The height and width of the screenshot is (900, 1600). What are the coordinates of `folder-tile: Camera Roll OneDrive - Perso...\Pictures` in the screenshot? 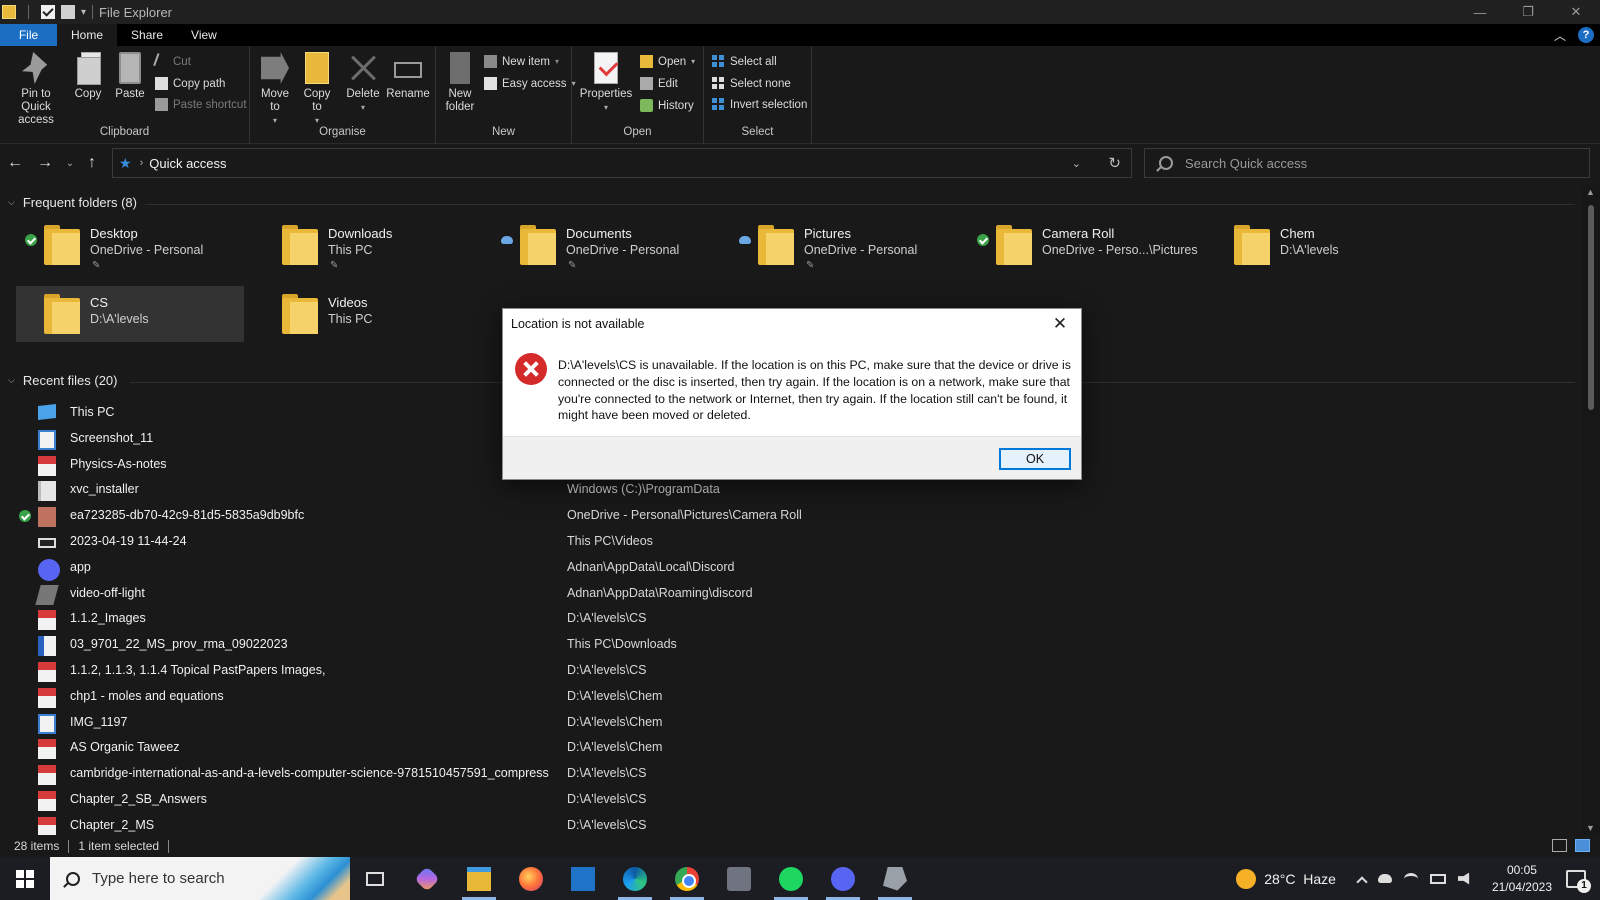 It's located at (1083, 245).